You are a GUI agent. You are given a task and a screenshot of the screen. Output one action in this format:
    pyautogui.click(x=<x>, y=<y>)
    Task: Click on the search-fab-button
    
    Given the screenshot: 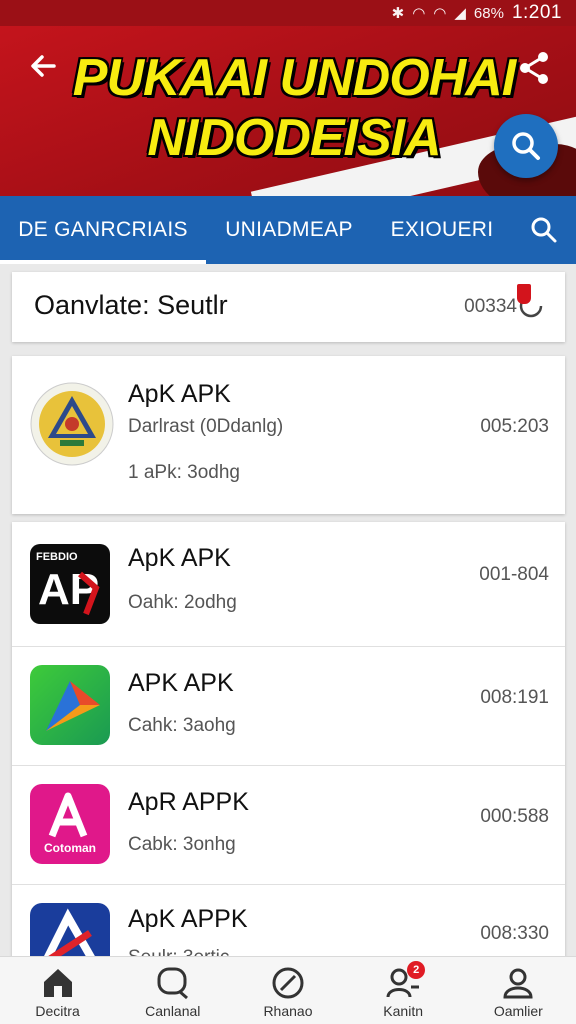 What is the action you would take?
    pyautogui.click(x=526, y=146)
    